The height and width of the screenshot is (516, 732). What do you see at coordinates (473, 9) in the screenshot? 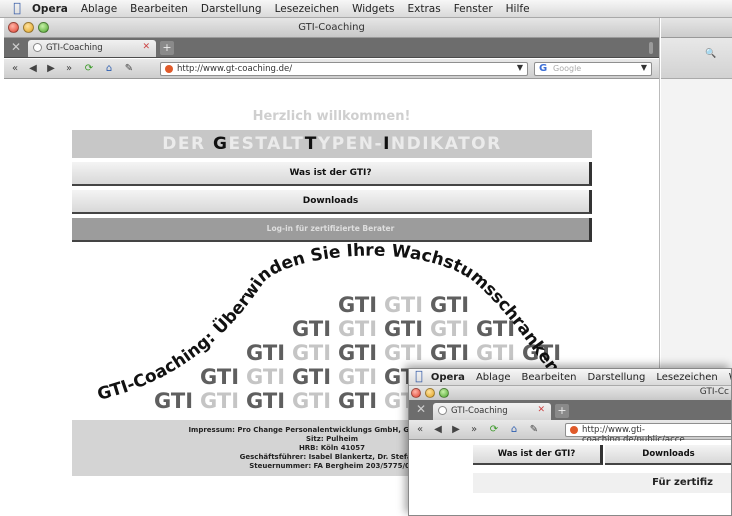
I see `menu-fenster: Fenster` at bounding box center [473, 9].